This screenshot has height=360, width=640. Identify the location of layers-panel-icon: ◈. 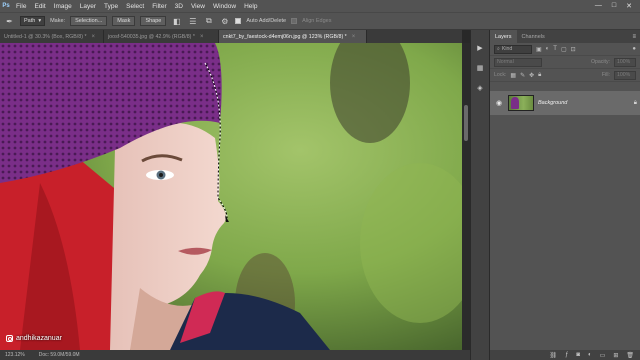
(480, 88).